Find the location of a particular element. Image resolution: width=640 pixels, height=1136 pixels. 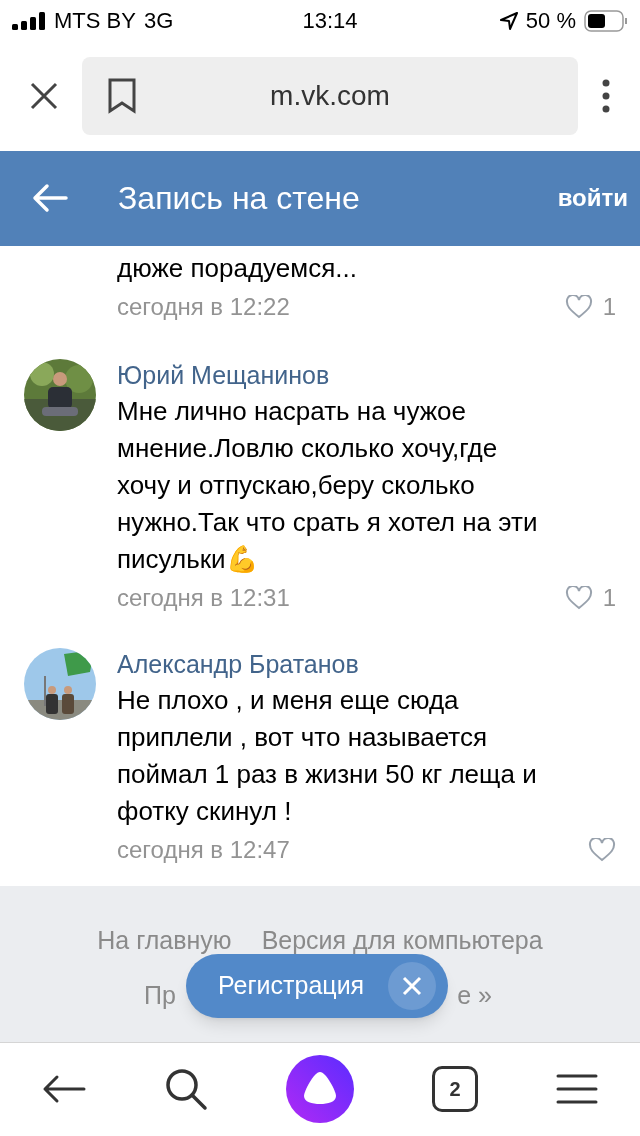

signal-icon is located at coordinates (29, 20).